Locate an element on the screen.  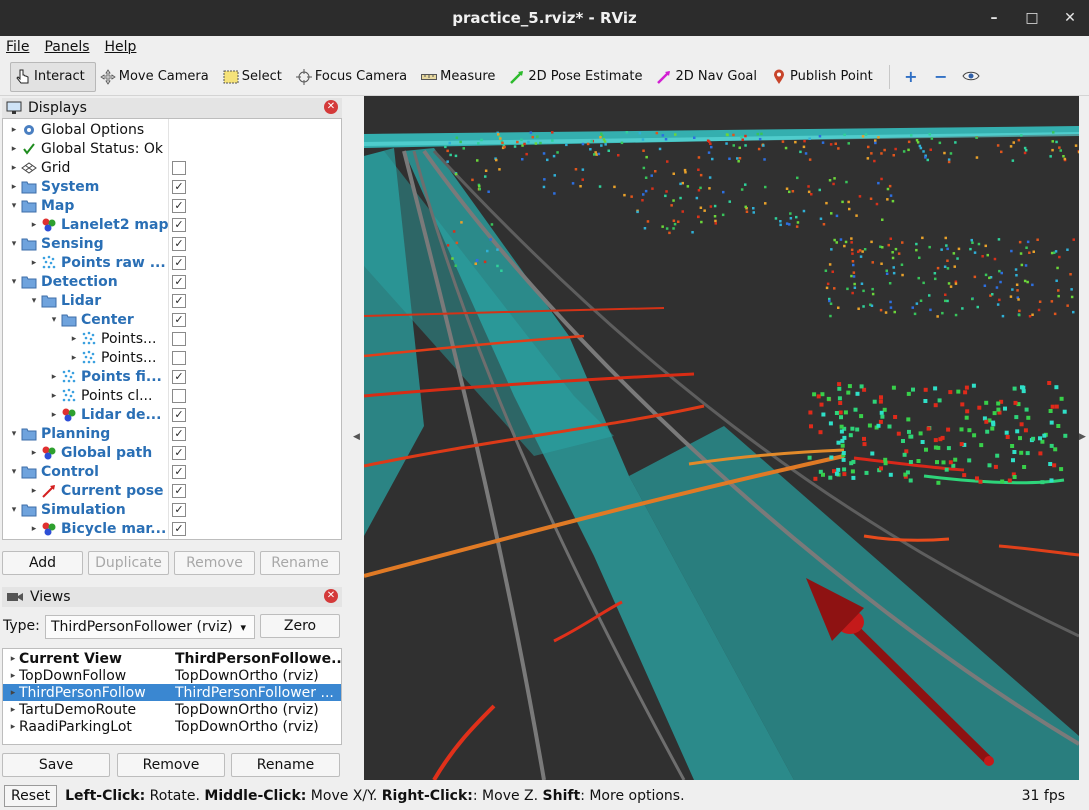
display-tree-row: ▾ Lidar ✓ is located at coordinates (172, 300).